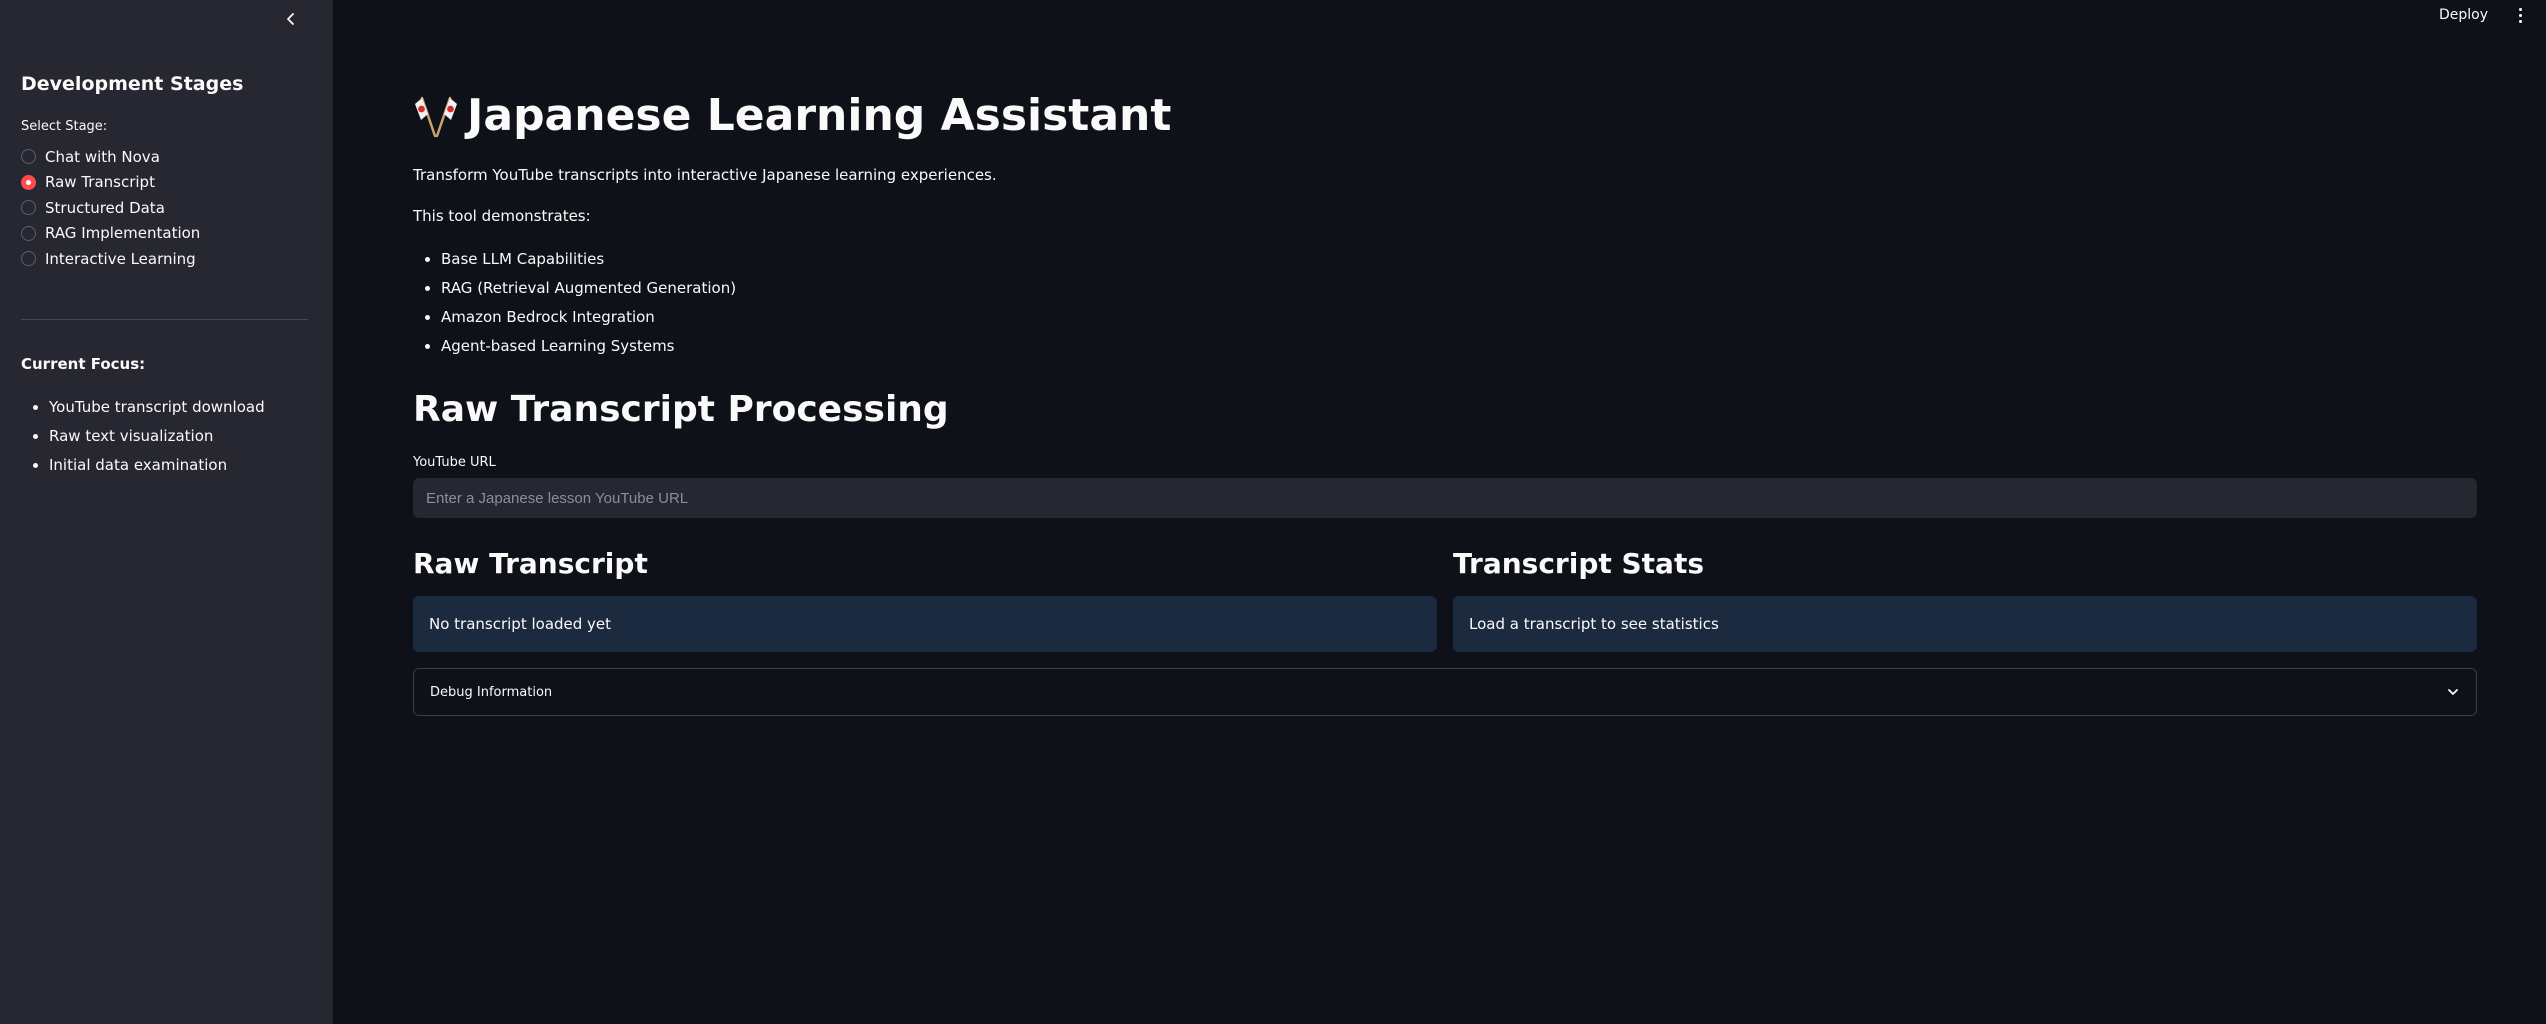 The height and width of the screenshot is (1024, 2546). I want to click on crossed-flags-icon, so click(436, 116).